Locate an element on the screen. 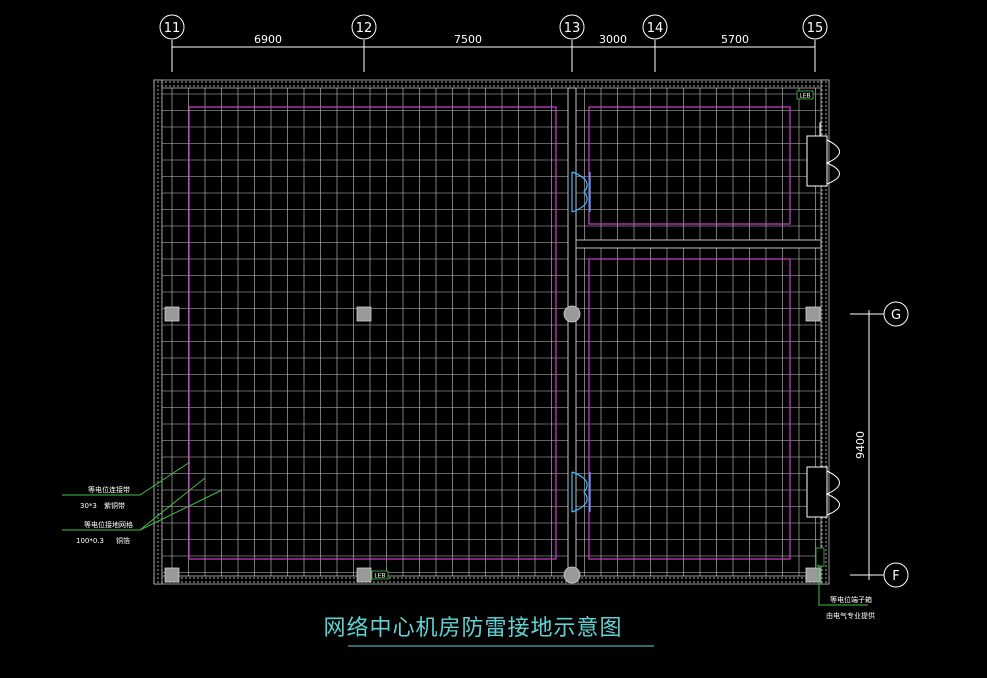  axis-bubble-12: 12 is located at coordinates (364, 27).